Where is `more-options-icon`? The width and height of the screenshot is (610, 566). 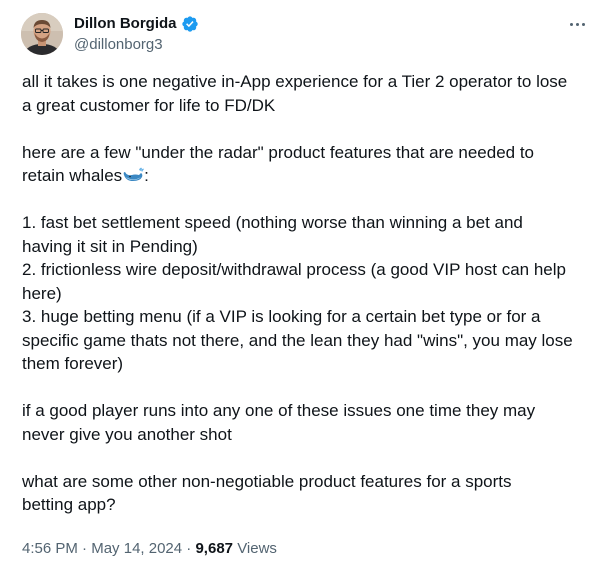 more-options-icon is located at coordinates (571, 24).